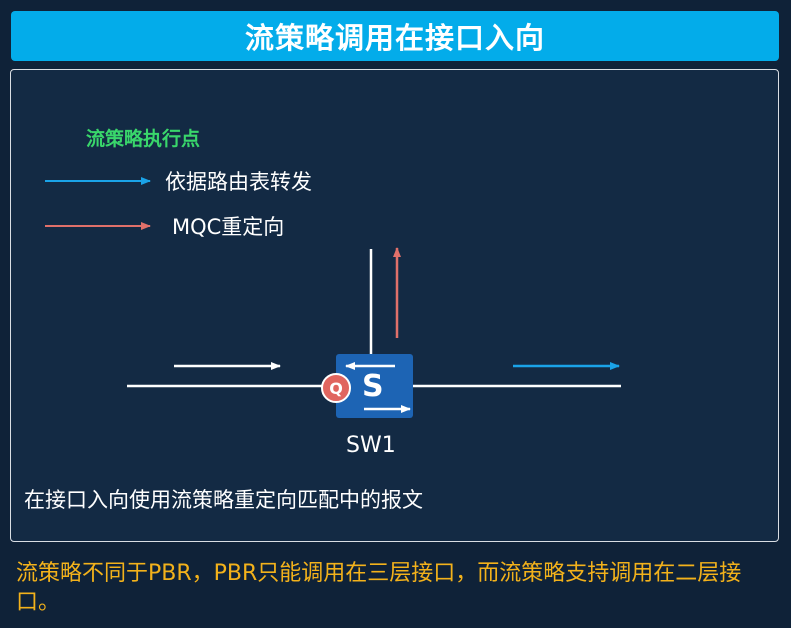  What do you see at coordinates (223, 500) in the screenshot?
I see `diagram-caption: 在接口入向使用流策略重定向匹配中的报文` at bounding box center [223, 500].